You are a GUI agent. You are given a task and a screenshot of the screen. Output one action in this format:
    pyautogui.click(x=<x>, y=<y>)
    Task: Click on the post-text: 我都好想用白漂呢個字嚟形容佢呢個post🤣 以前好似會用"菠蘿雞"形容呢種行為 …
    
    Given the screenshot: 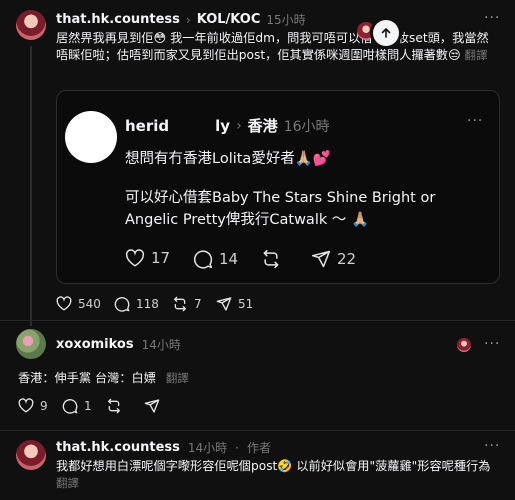 What is the action you would take?
    pyautogui.click(x=276, y=475)
    